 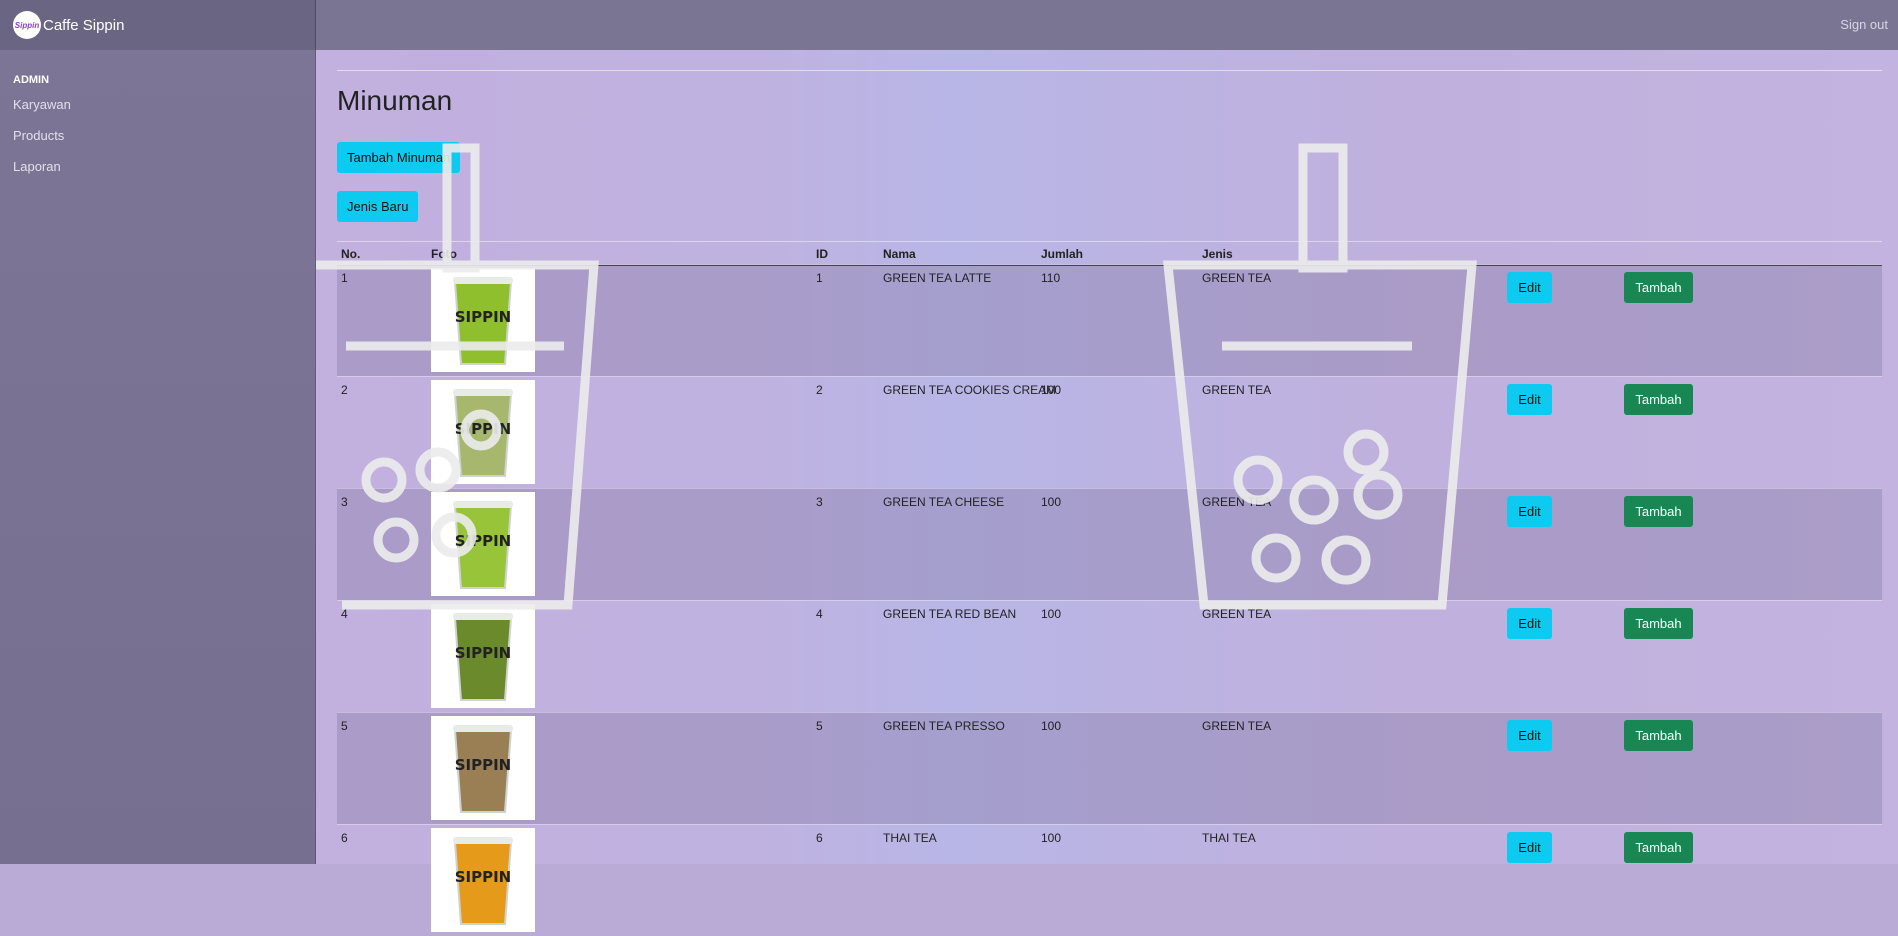 What do you see at coordinates (158, 25) in the screenshot?
I see `brand: Sippin Caffe Sippin` at bounding box center [158, 25].